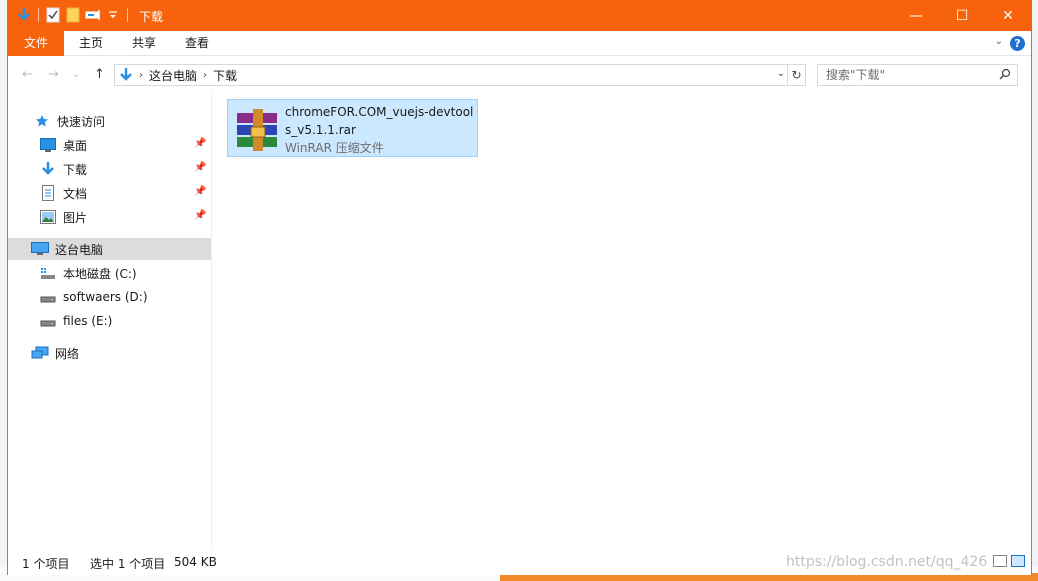 The image size is (1038, 581). Describe the element at coordinates (999, 41) in the screenshot. I see `expand-ribbon-chevron-icon: ⌄` at that location.